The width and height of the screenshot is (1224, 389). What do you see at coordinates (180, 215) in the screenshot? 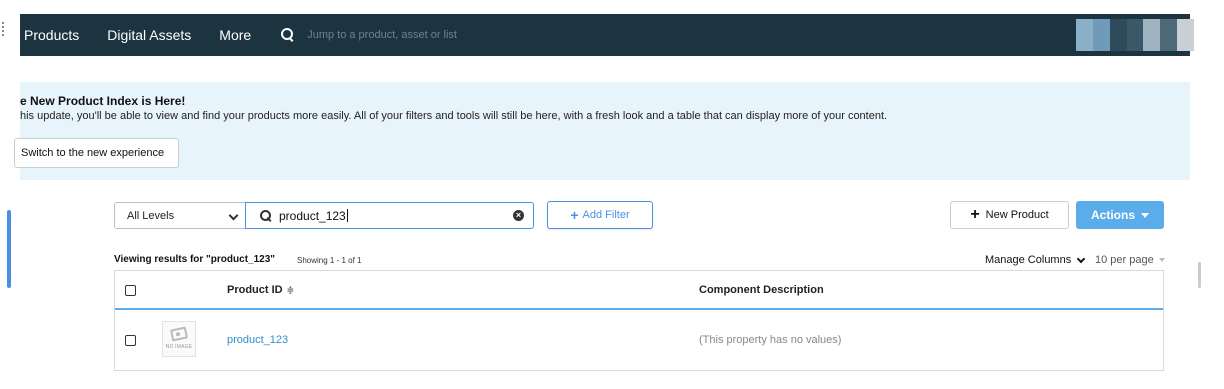
I see `level-select: All Levels` at bounding box center [180, 215].